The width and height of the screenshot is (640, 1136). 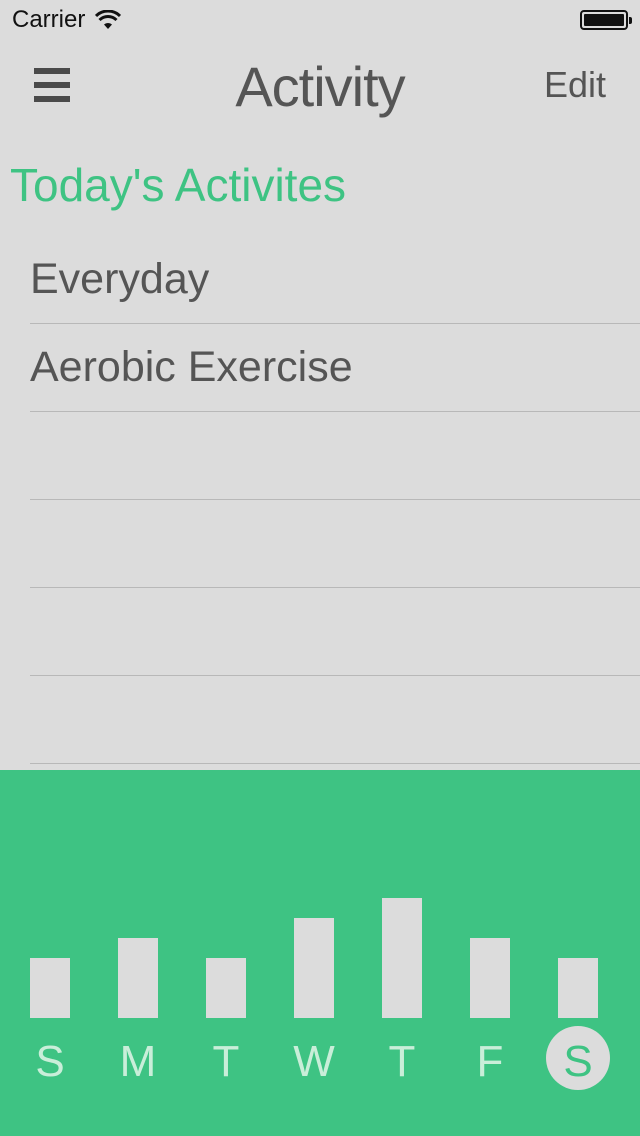 I want to click on day-label: M, so click(x=138, y=1061).